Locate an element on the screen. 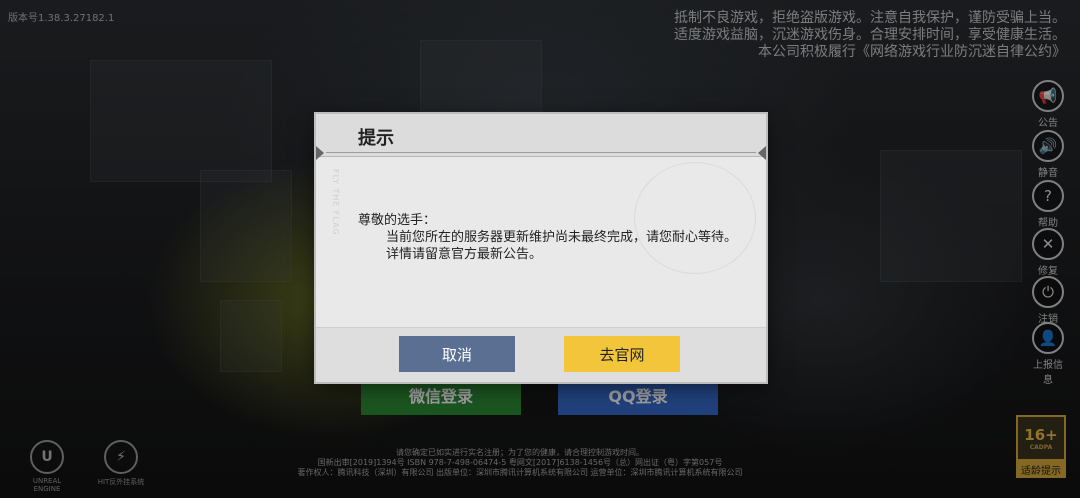 The width and height of the screenshot is (1080, 498). header-divider is located at coordinates (541, 152).